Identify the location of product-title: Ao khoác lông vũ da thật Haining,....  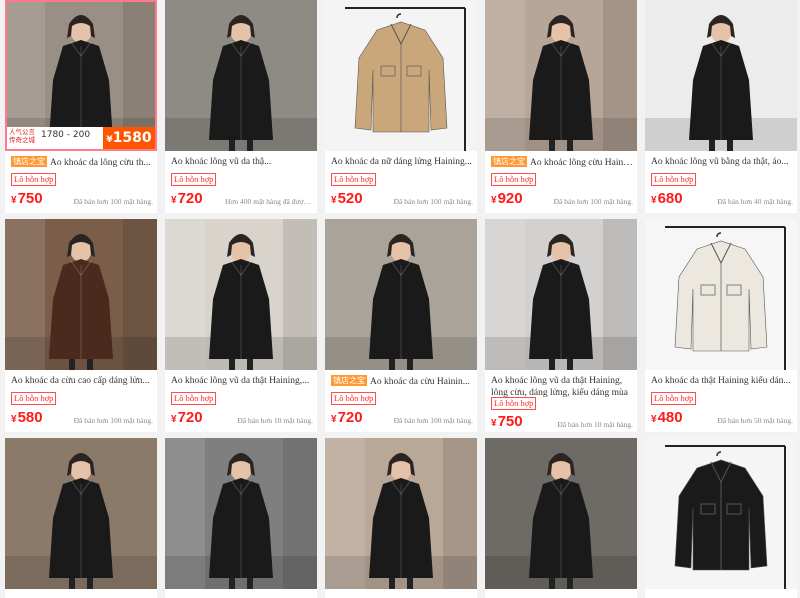
(243, 381).